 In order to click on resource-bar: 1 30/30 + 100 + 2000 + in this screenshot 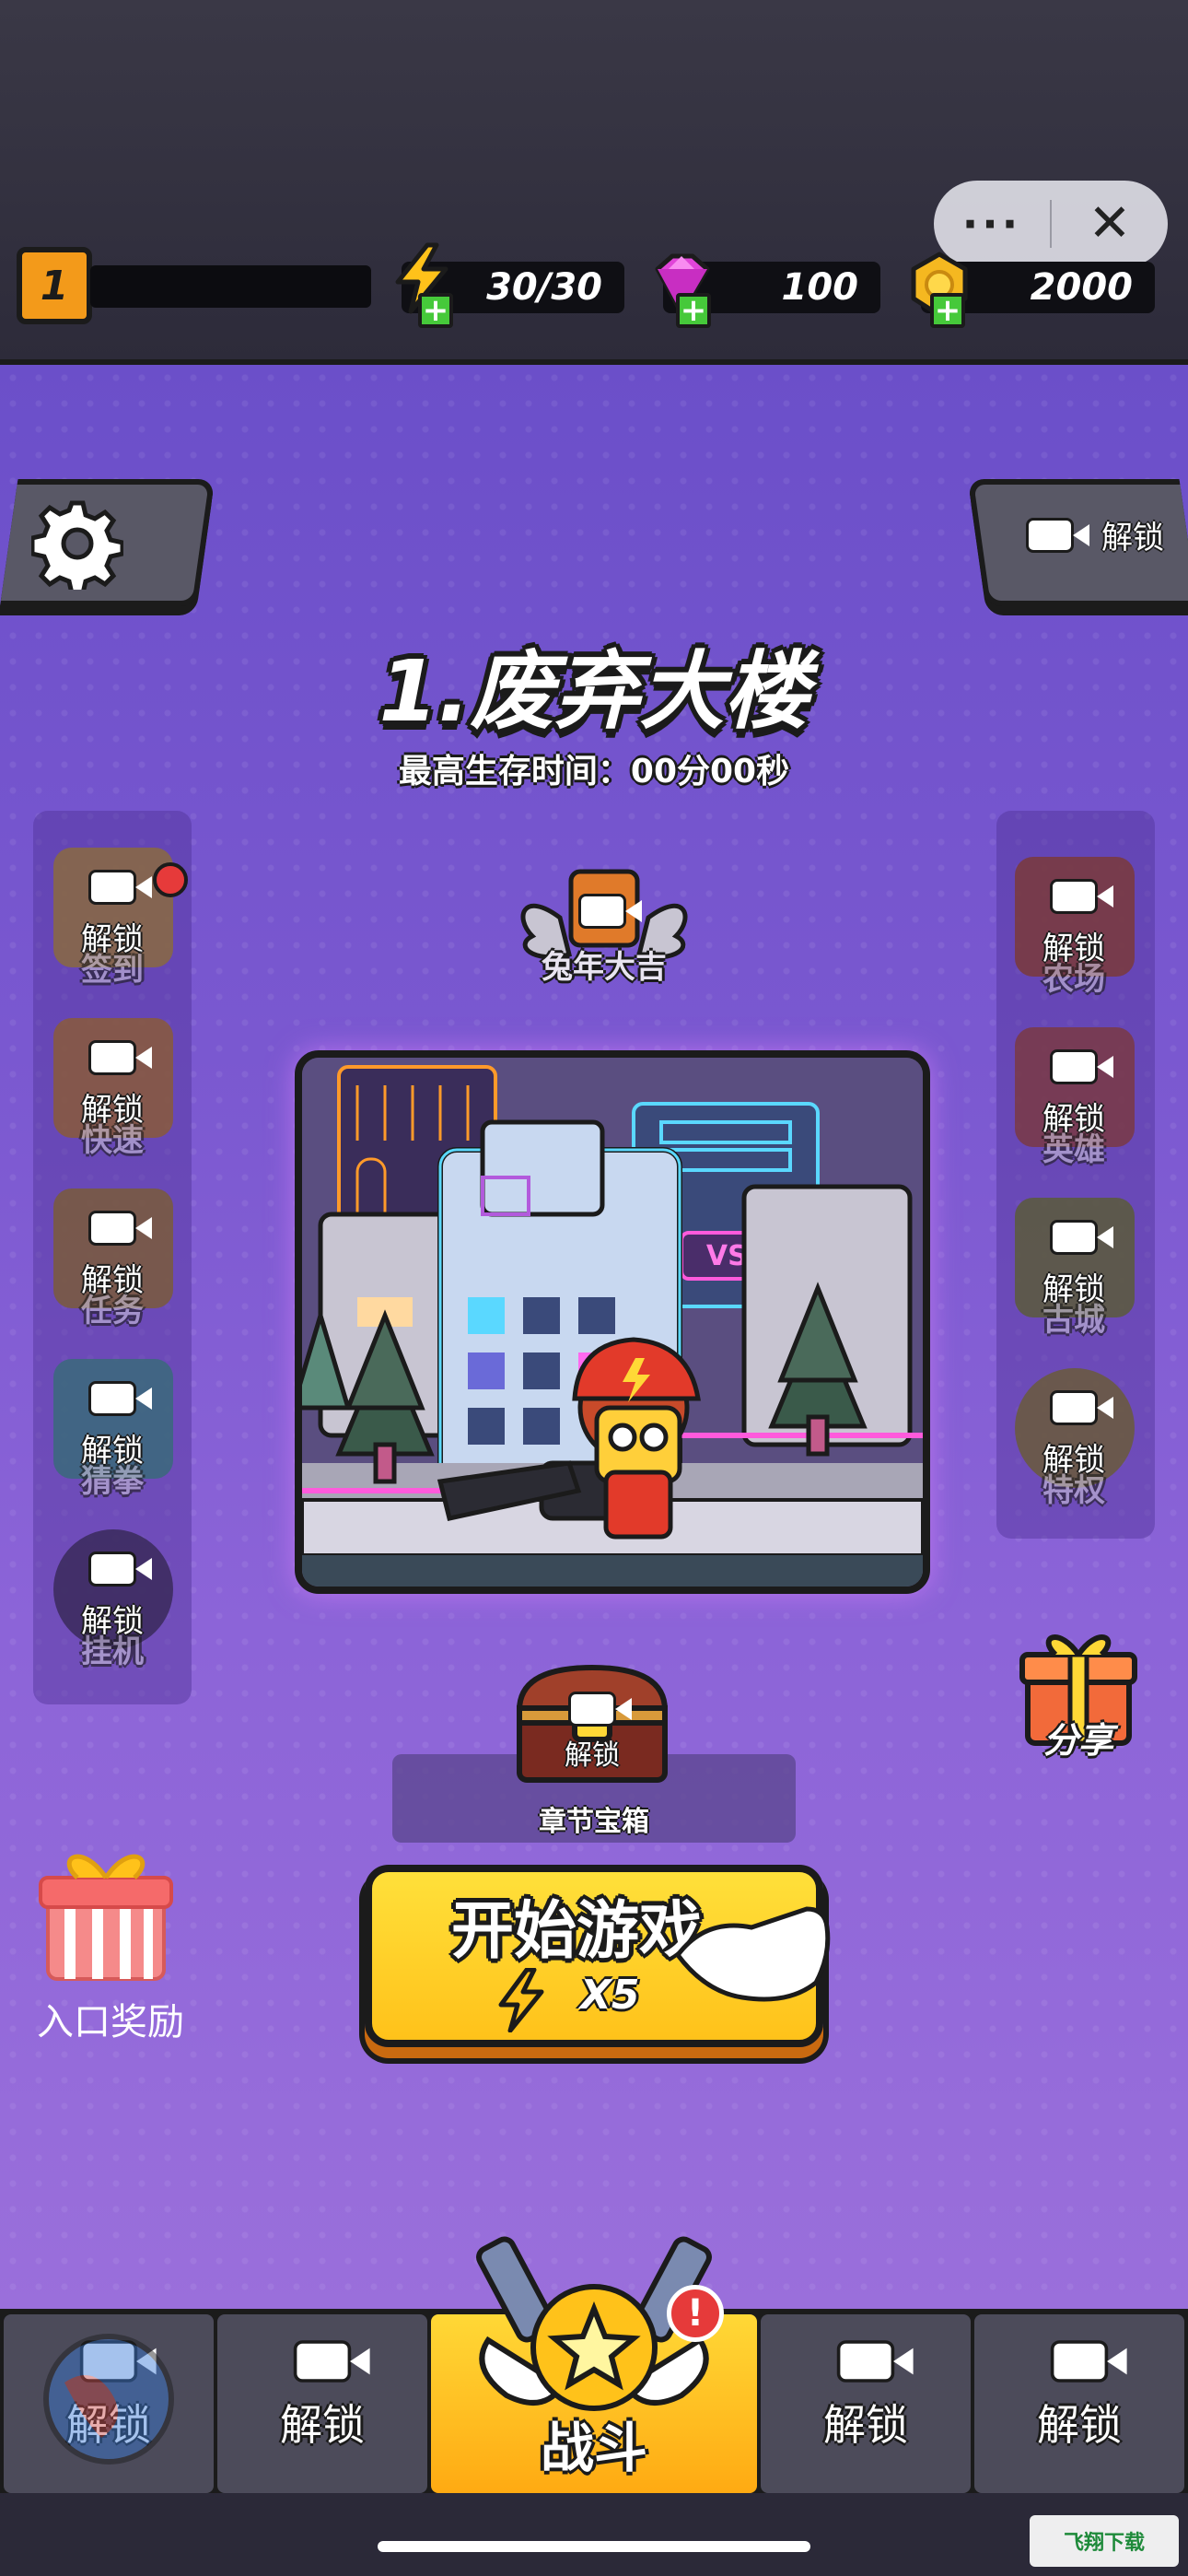, I will do `click(594, 299)`.